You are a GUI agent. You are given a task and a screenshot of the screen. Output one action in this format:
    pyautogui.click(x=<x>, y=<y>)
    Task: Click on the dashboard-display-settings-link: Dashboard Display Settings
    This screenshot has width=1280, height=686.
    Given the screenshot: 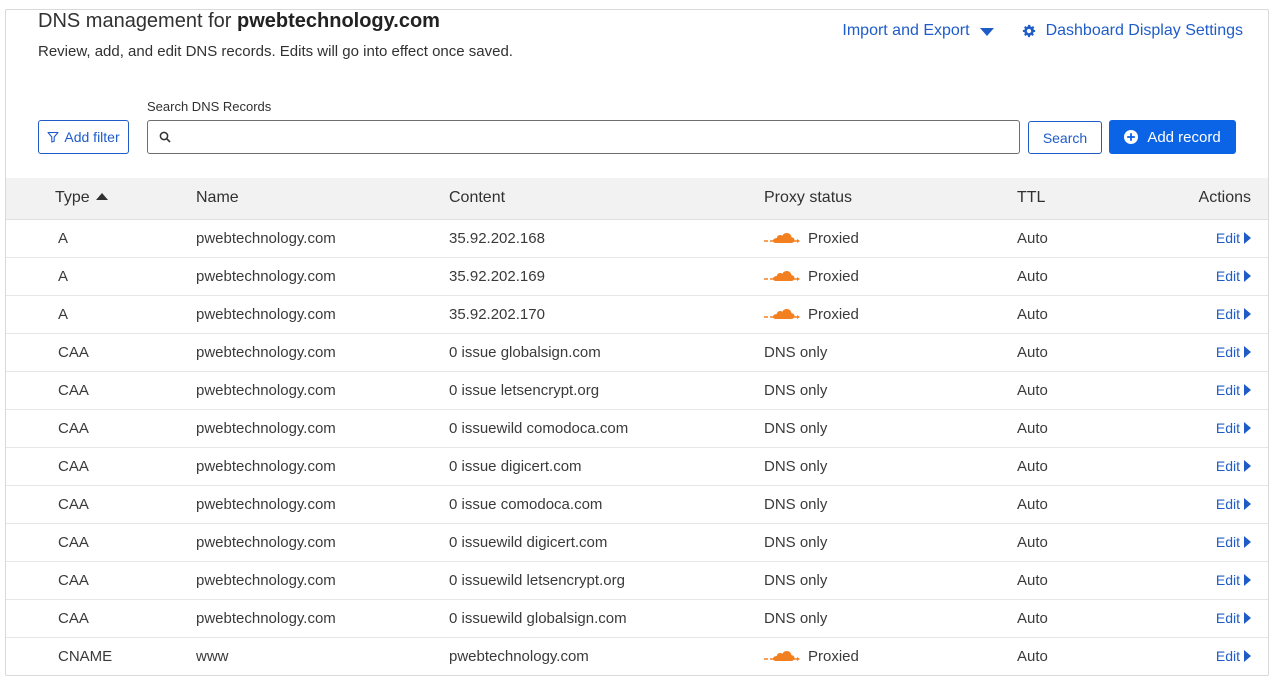 What is the action you would take?
    pyautogui.click(x=1132, y=31)
    